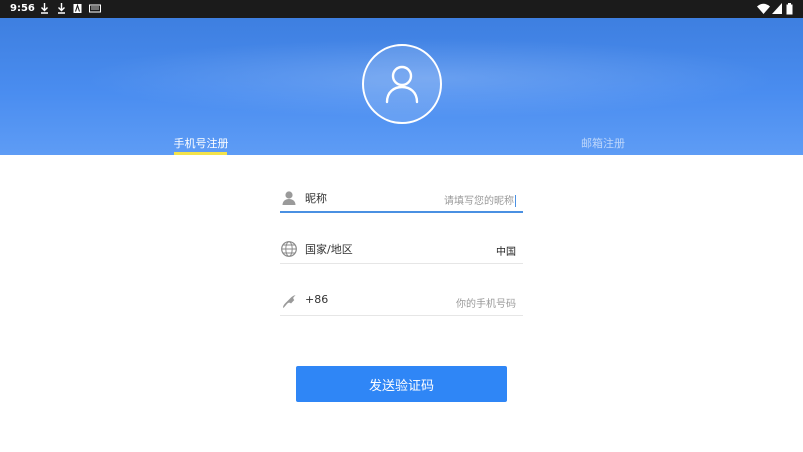  I want to click on tab-active-indicator, so click(200, 153).